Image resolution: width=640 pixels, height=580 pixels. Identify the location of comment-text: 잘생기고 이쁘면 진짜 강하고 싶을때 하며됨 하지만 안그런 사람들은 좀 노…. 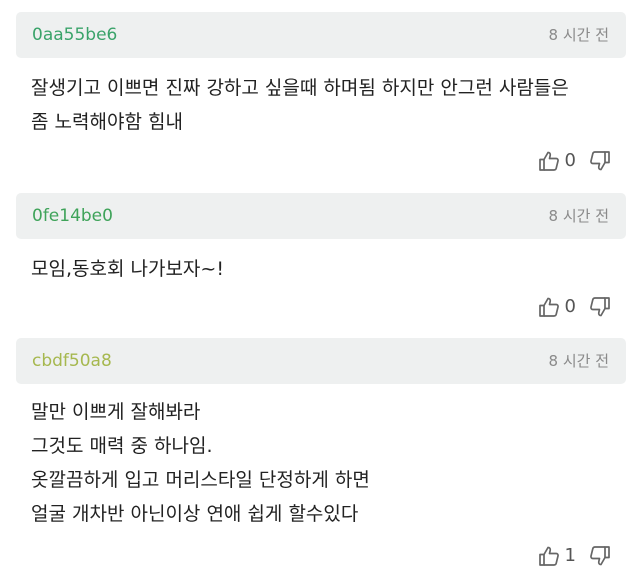
(326, 105).